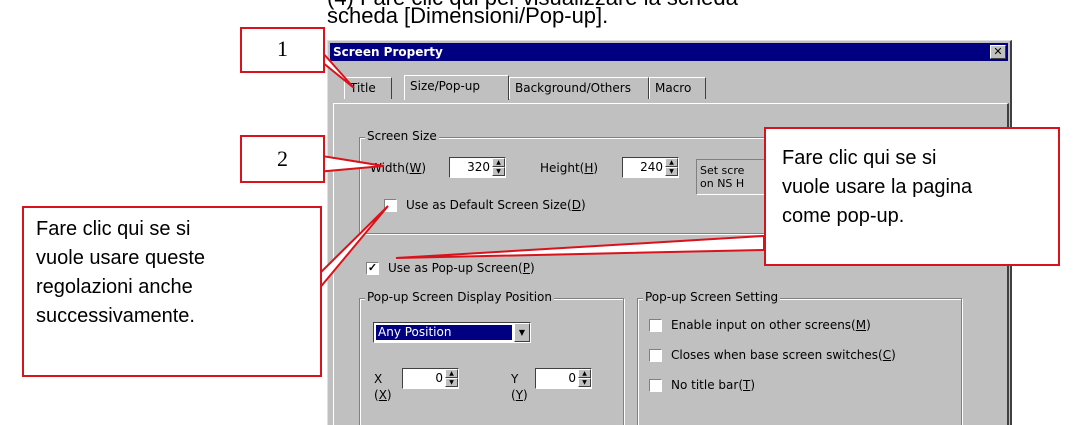 The width and height of the screenshot is (1088, 425). Describe the element at coordinates (655, 325) in the screenshot. I see `enable-input-checkbox` at that location.